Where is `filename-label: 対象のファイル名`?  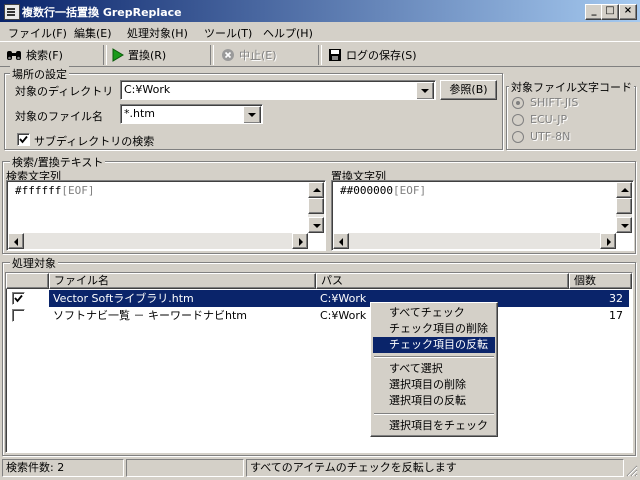 filename-label: 対象のファイル名 is located at coordinates (59, 116).